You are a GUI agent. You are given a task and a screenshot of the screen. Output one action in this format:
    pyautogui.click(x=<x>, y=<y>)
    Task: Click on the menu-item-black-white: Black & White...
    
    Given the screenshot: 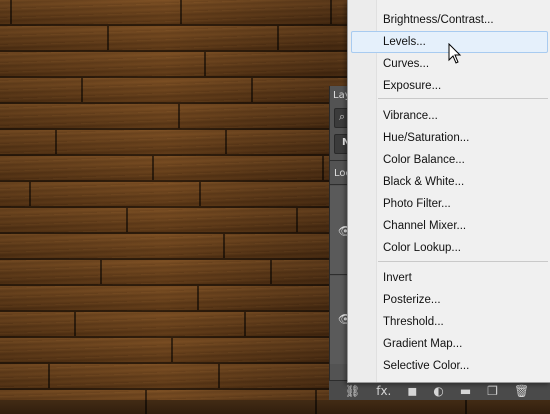 What is the action you would take?
    pyautogui.click(x=423, y=182)
    